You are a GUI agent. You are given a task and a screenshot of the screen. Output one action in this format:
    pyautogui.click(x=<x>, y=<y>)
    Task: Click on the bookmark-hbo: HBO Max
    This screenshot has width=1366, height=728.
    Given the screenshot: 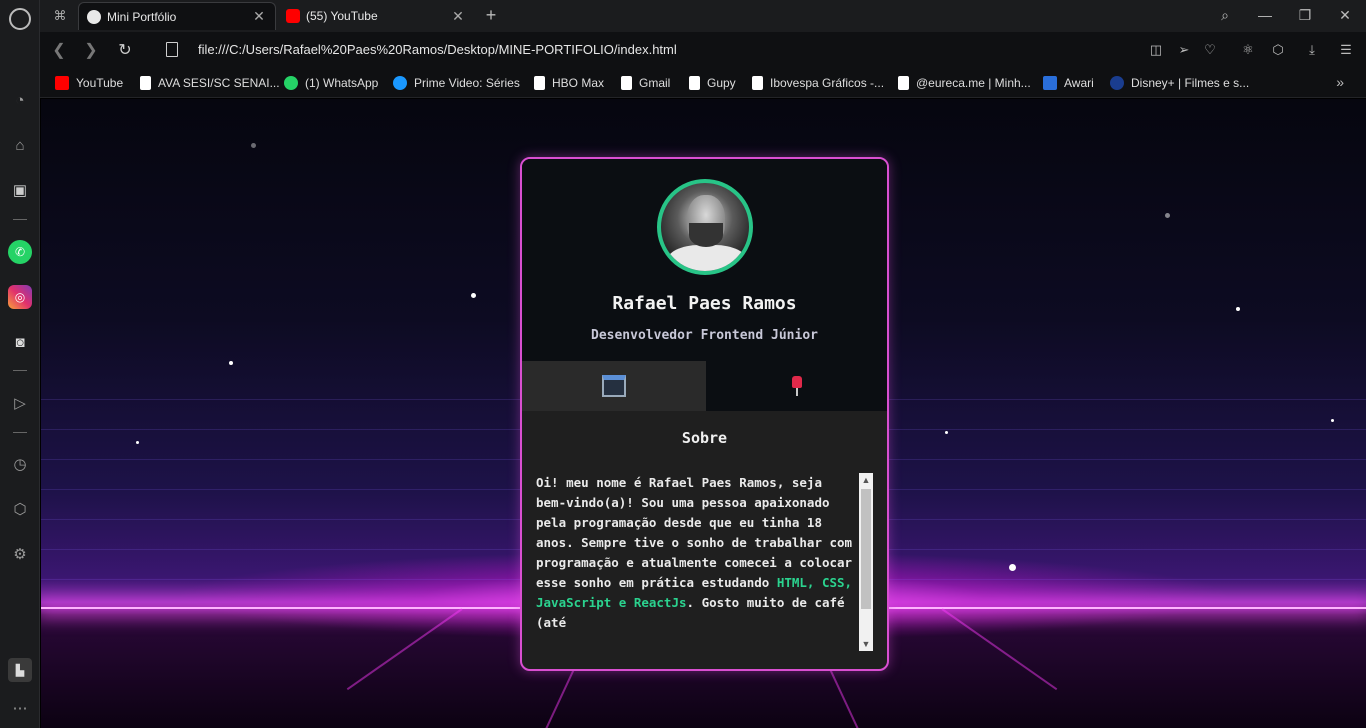 What is the action you would take?
    pyautogui.click(x=569, y=83)
    